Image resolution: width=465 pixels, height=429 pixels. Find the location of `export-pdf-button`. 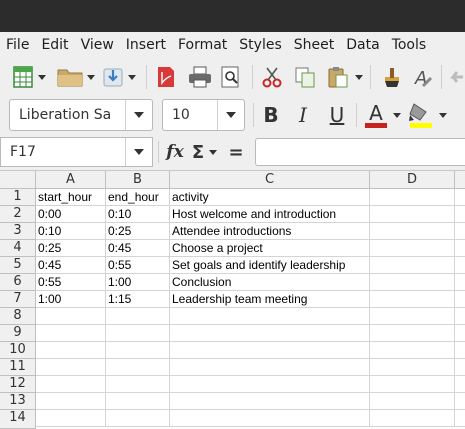

export-pdf-button is located at coordinates (166, 77).